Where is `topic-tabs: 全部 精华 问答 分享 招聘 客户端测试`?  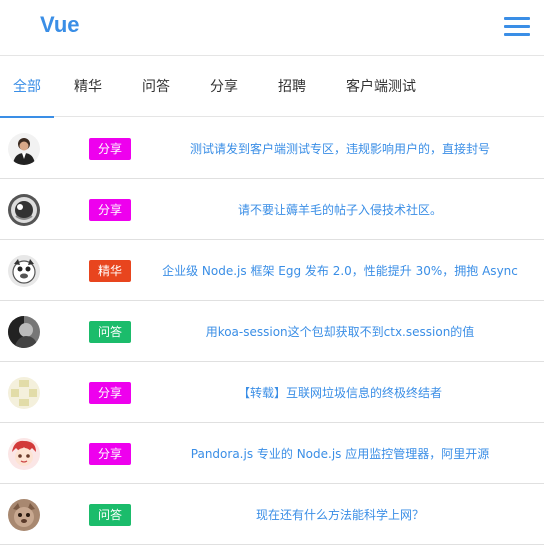 topic-tabs: 全部 精华 问答 分享 招聘 客户端测试 is located at coordinates (272, 87).